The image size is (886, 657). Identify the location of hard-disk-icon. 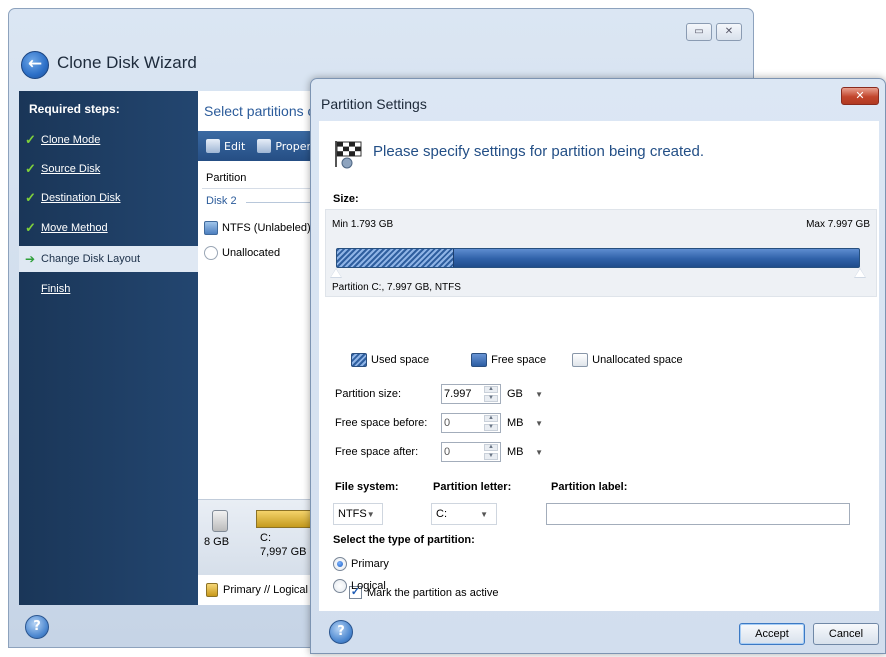
(220, 521).